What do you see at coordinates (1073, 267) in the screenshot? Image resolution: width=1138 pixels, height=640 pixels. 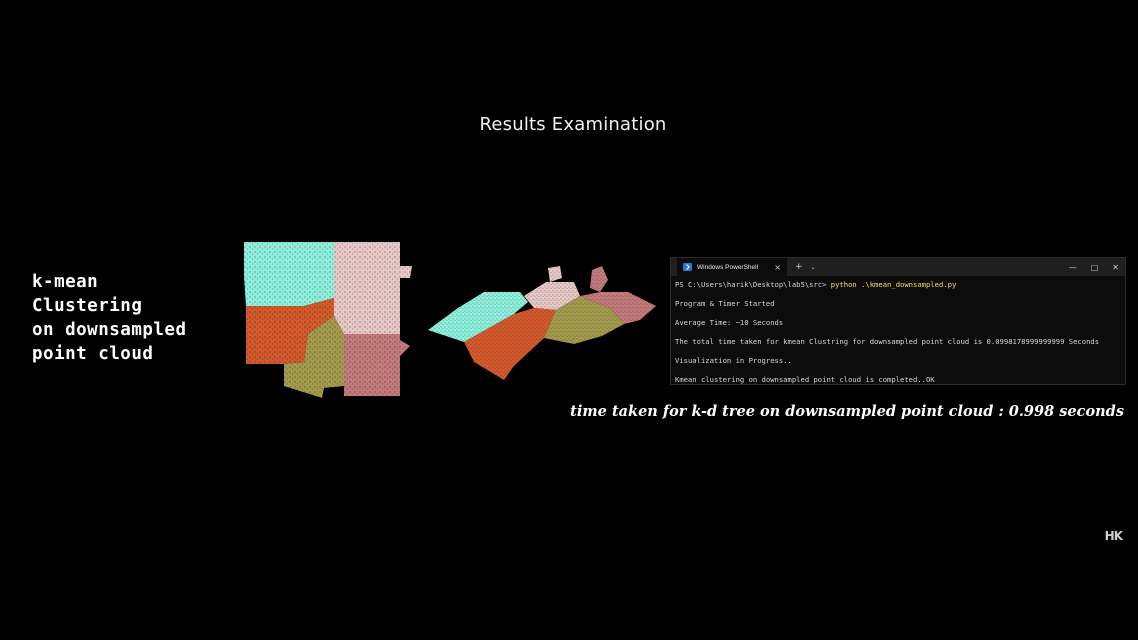 I see `minimize-button: —` at bounding box center [1073, 267].